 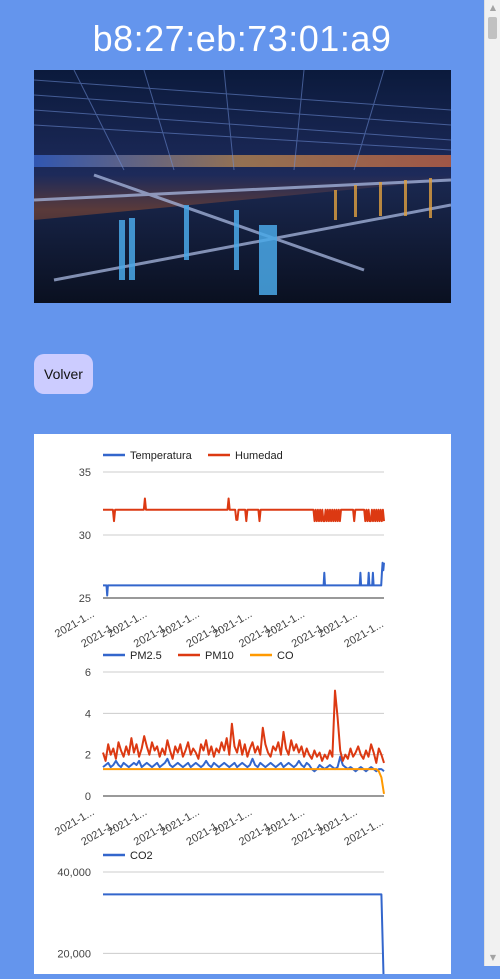 What do you see at coordinates (161, 456) in the screenshot?
I see `legend-label: Temperatura` at bounding box center [161, 456].